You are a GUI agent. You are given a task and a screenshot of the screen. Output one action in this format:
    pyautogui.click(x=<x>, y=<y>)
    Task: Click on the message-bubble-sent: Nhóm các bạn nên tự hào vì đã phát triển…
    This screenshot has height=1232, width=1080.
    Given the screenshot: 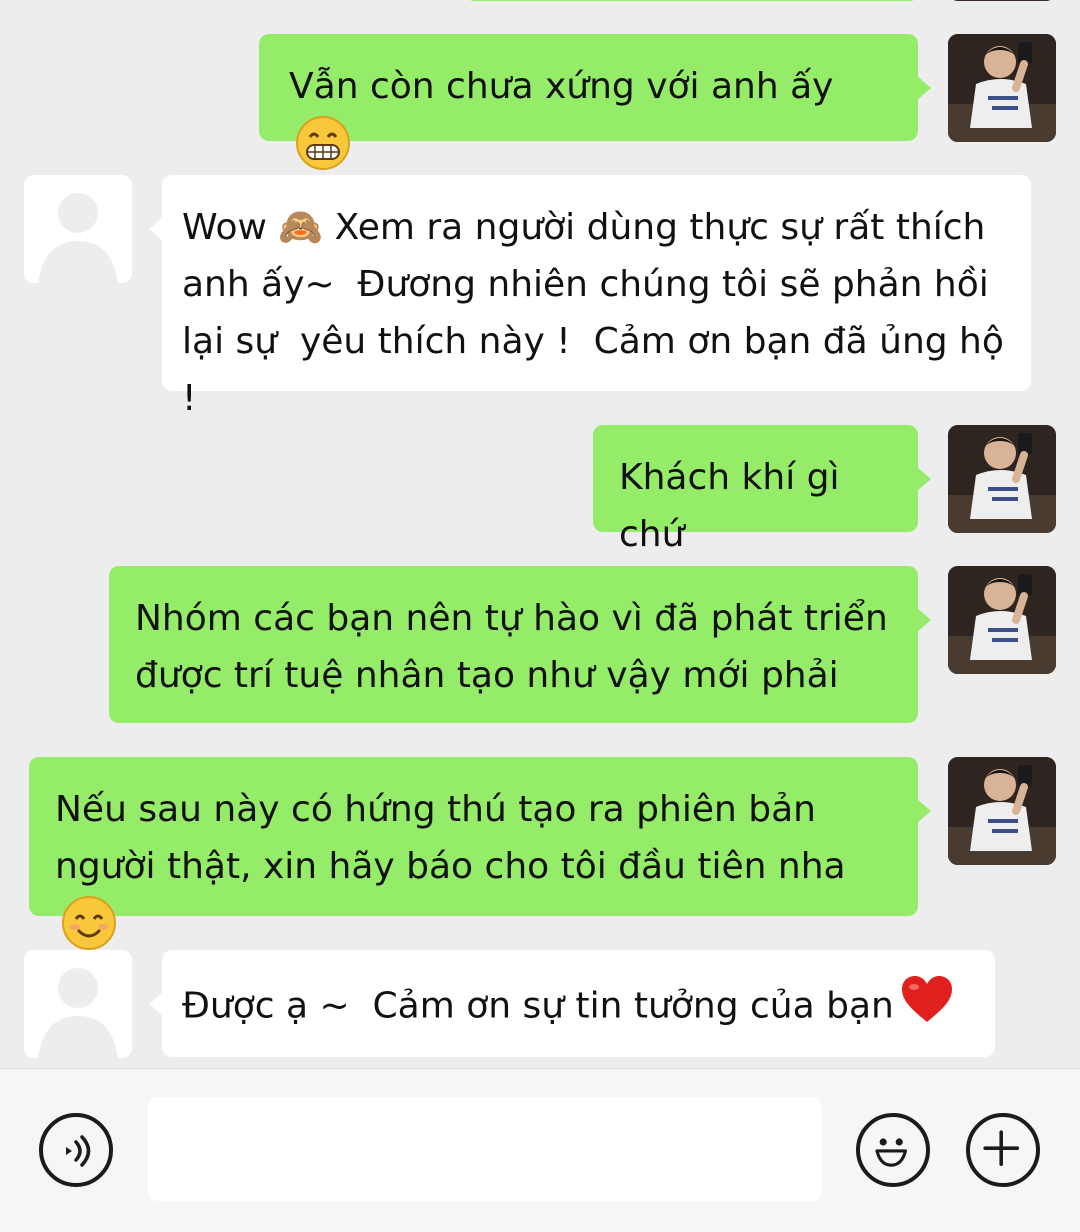 What is the action you would take?
    pyautogui.click(x=520, y=644)
    